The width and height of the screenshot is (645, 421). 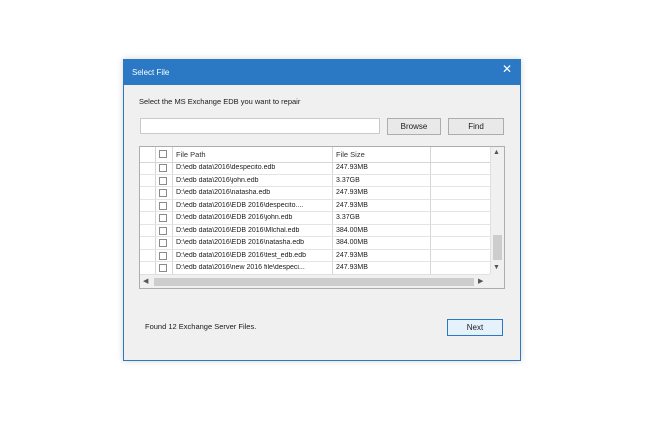 What do you see at coordinates (497, 281) in the screenshot?
I see `scrollbar-corner` at bounding box center [497, 281].